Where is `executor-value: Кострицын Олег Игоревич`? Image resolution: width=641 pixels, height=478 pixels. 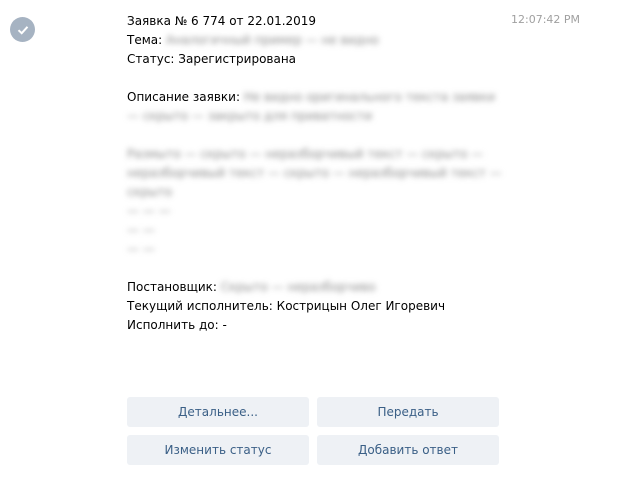
executor-value: Кострицын Олег Игоревич is located at coordinates (361, 306).